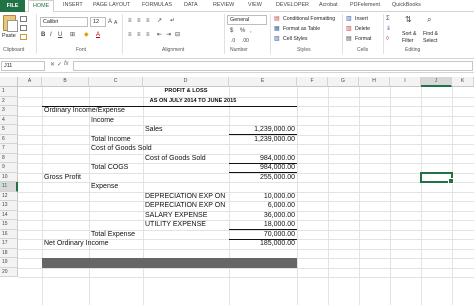 Image resolution: width=474 pixels, height=305 pixels. What do you see at coordinates (408, 20) in the screenshot?
I see `sort-filter-icon: ⇅` at bounding box center [408, 20].